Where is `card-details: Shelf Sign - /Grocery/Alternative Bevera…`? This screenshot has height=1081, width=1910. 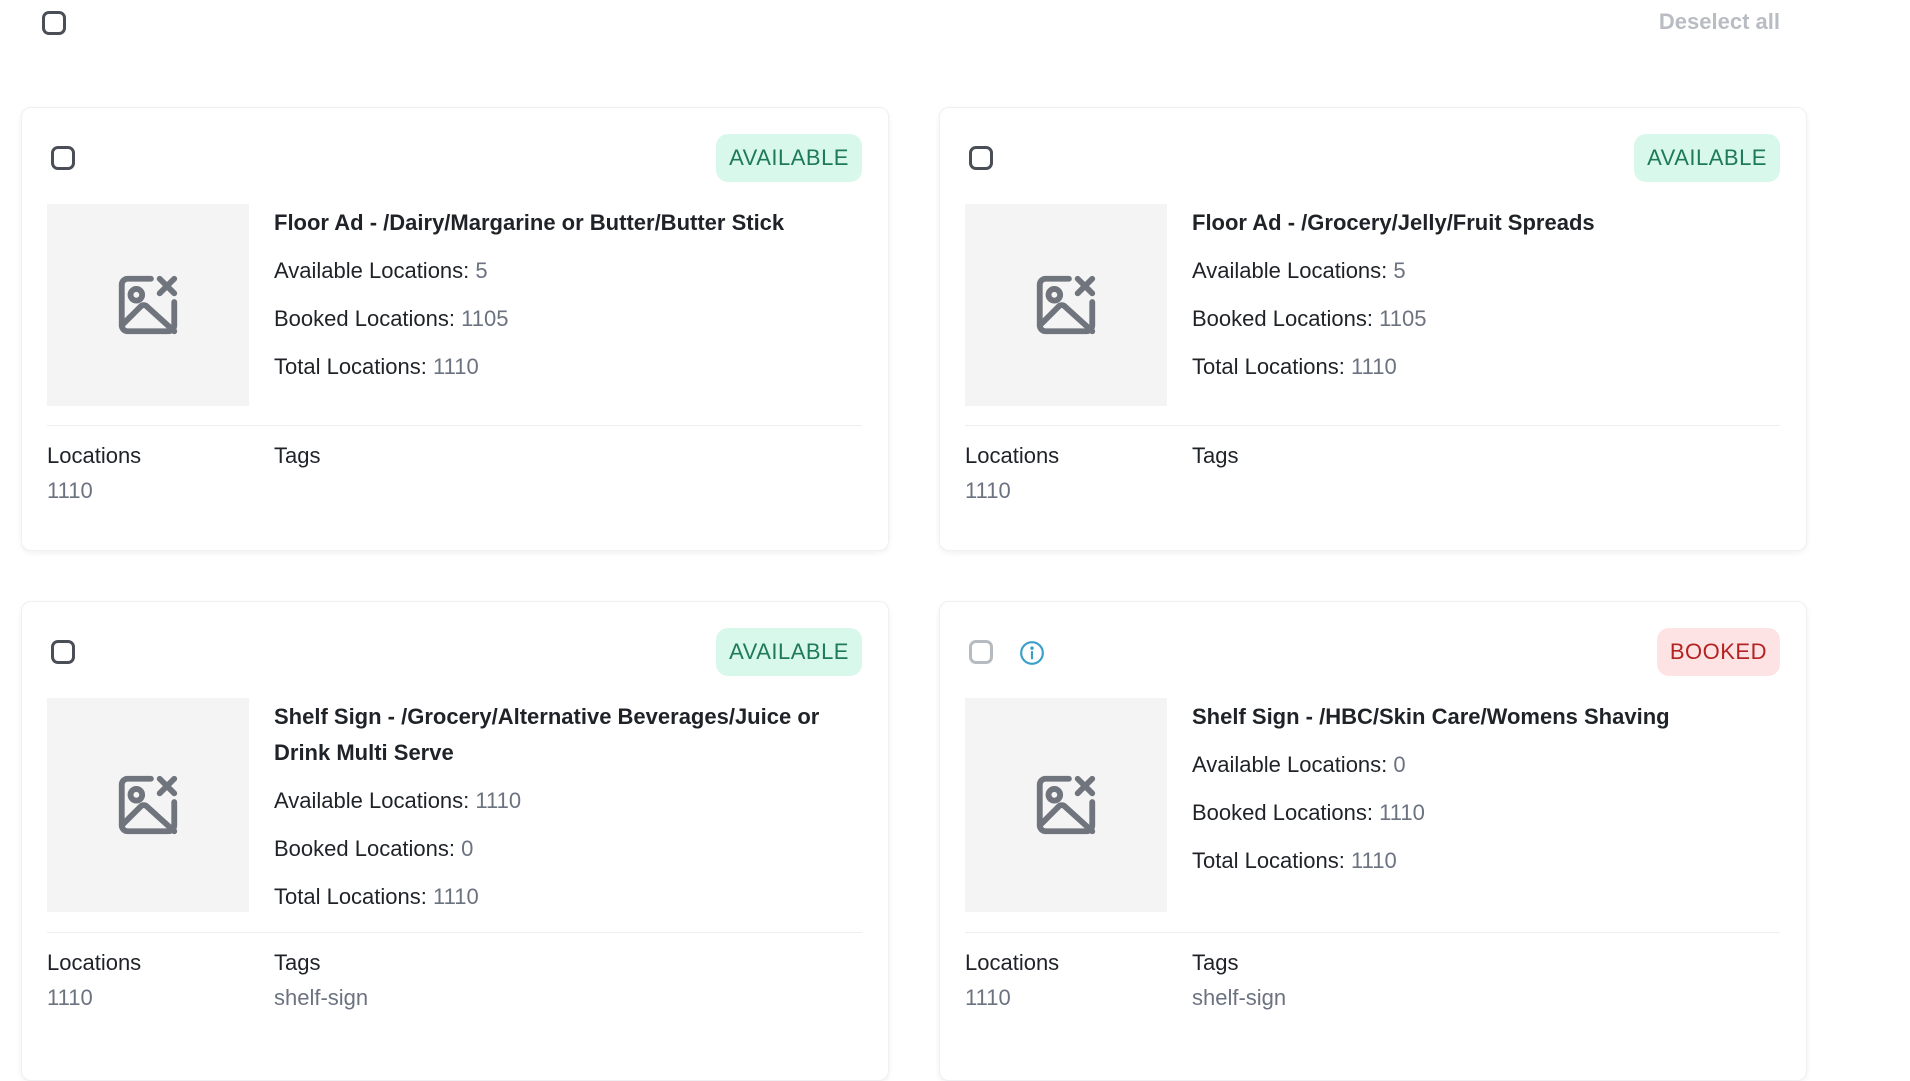
card-details: Shelf Sign - /Grocery/Alternative Bevera… is located at coordinates (569, 806).